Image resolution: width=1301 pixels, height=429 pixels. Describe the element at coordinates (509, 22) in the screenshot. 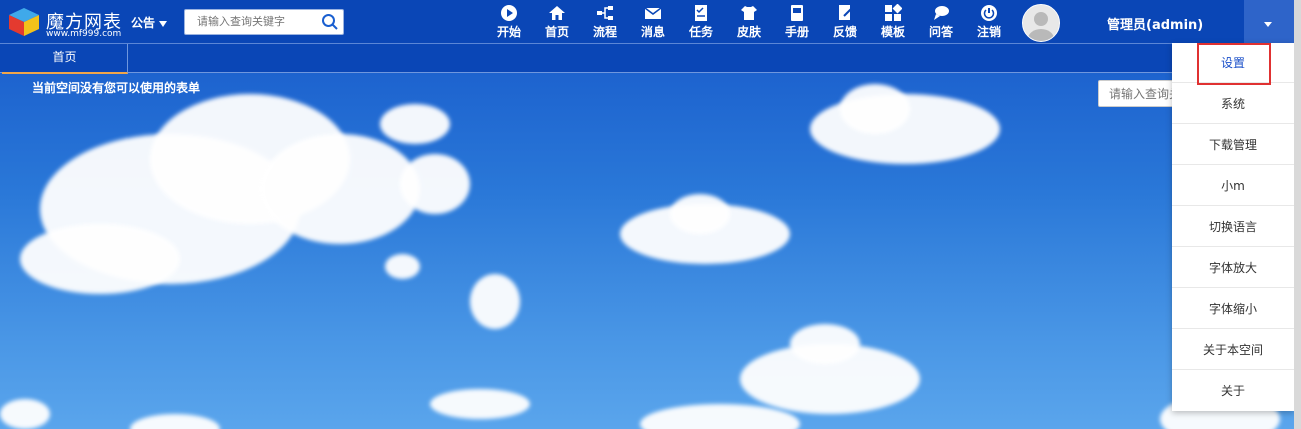

I see `nav-start: 开始` at that location.